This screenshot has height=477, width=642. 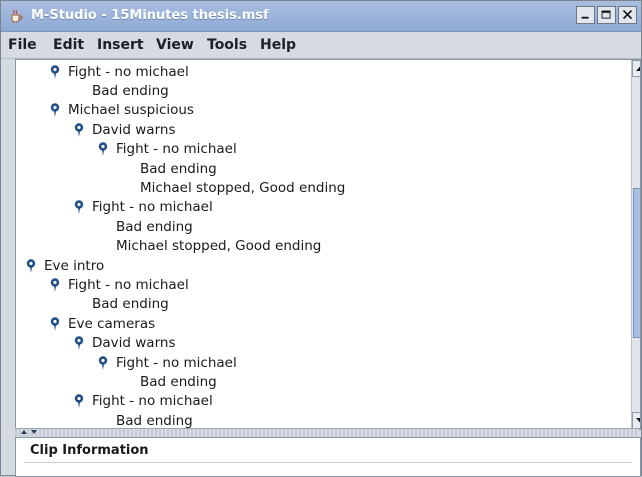 What do you see at coordinates (120, 45) in the screenshot?
I see `menu-insert: Insert` at bounding box center [120, 45].